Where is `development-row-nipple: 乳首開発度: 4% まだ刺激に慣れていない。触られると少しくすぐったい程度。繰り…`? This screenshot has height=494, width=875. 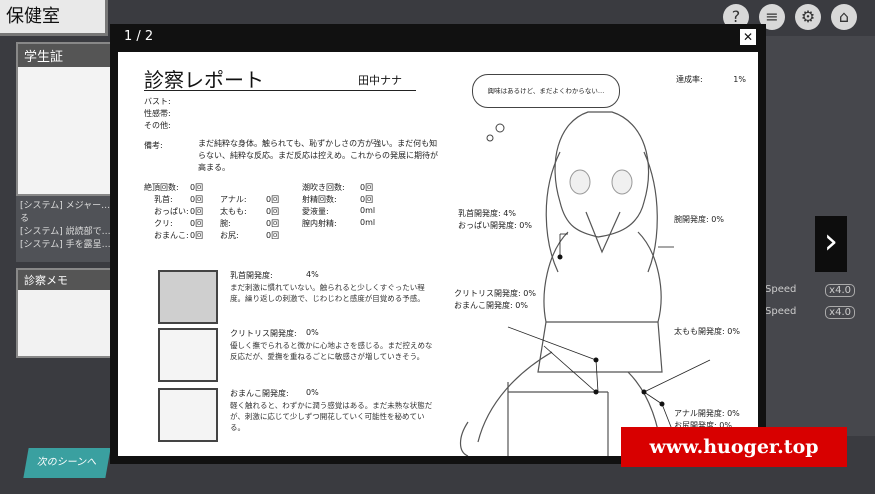 development-row-nipple: 乳首開発度: 4% まだ刺激に慣れていない。触られると少しくすぐったい程度。繰り… is located at coordinates (299, 299).